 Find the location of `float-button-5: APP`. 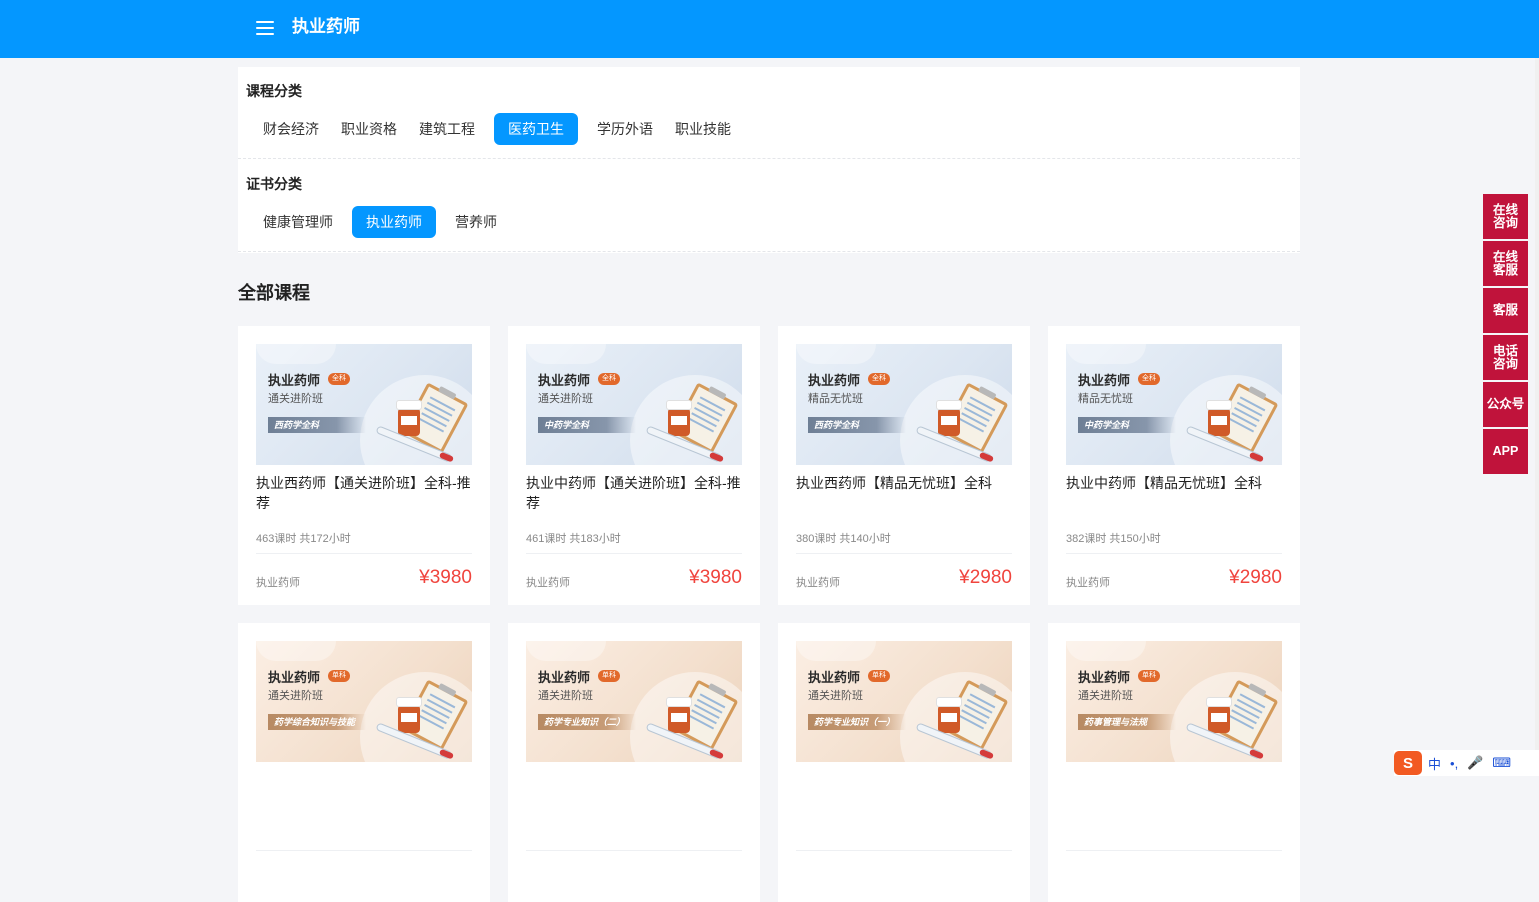

float-button-5: APP is located at coordinates (1505, 451).